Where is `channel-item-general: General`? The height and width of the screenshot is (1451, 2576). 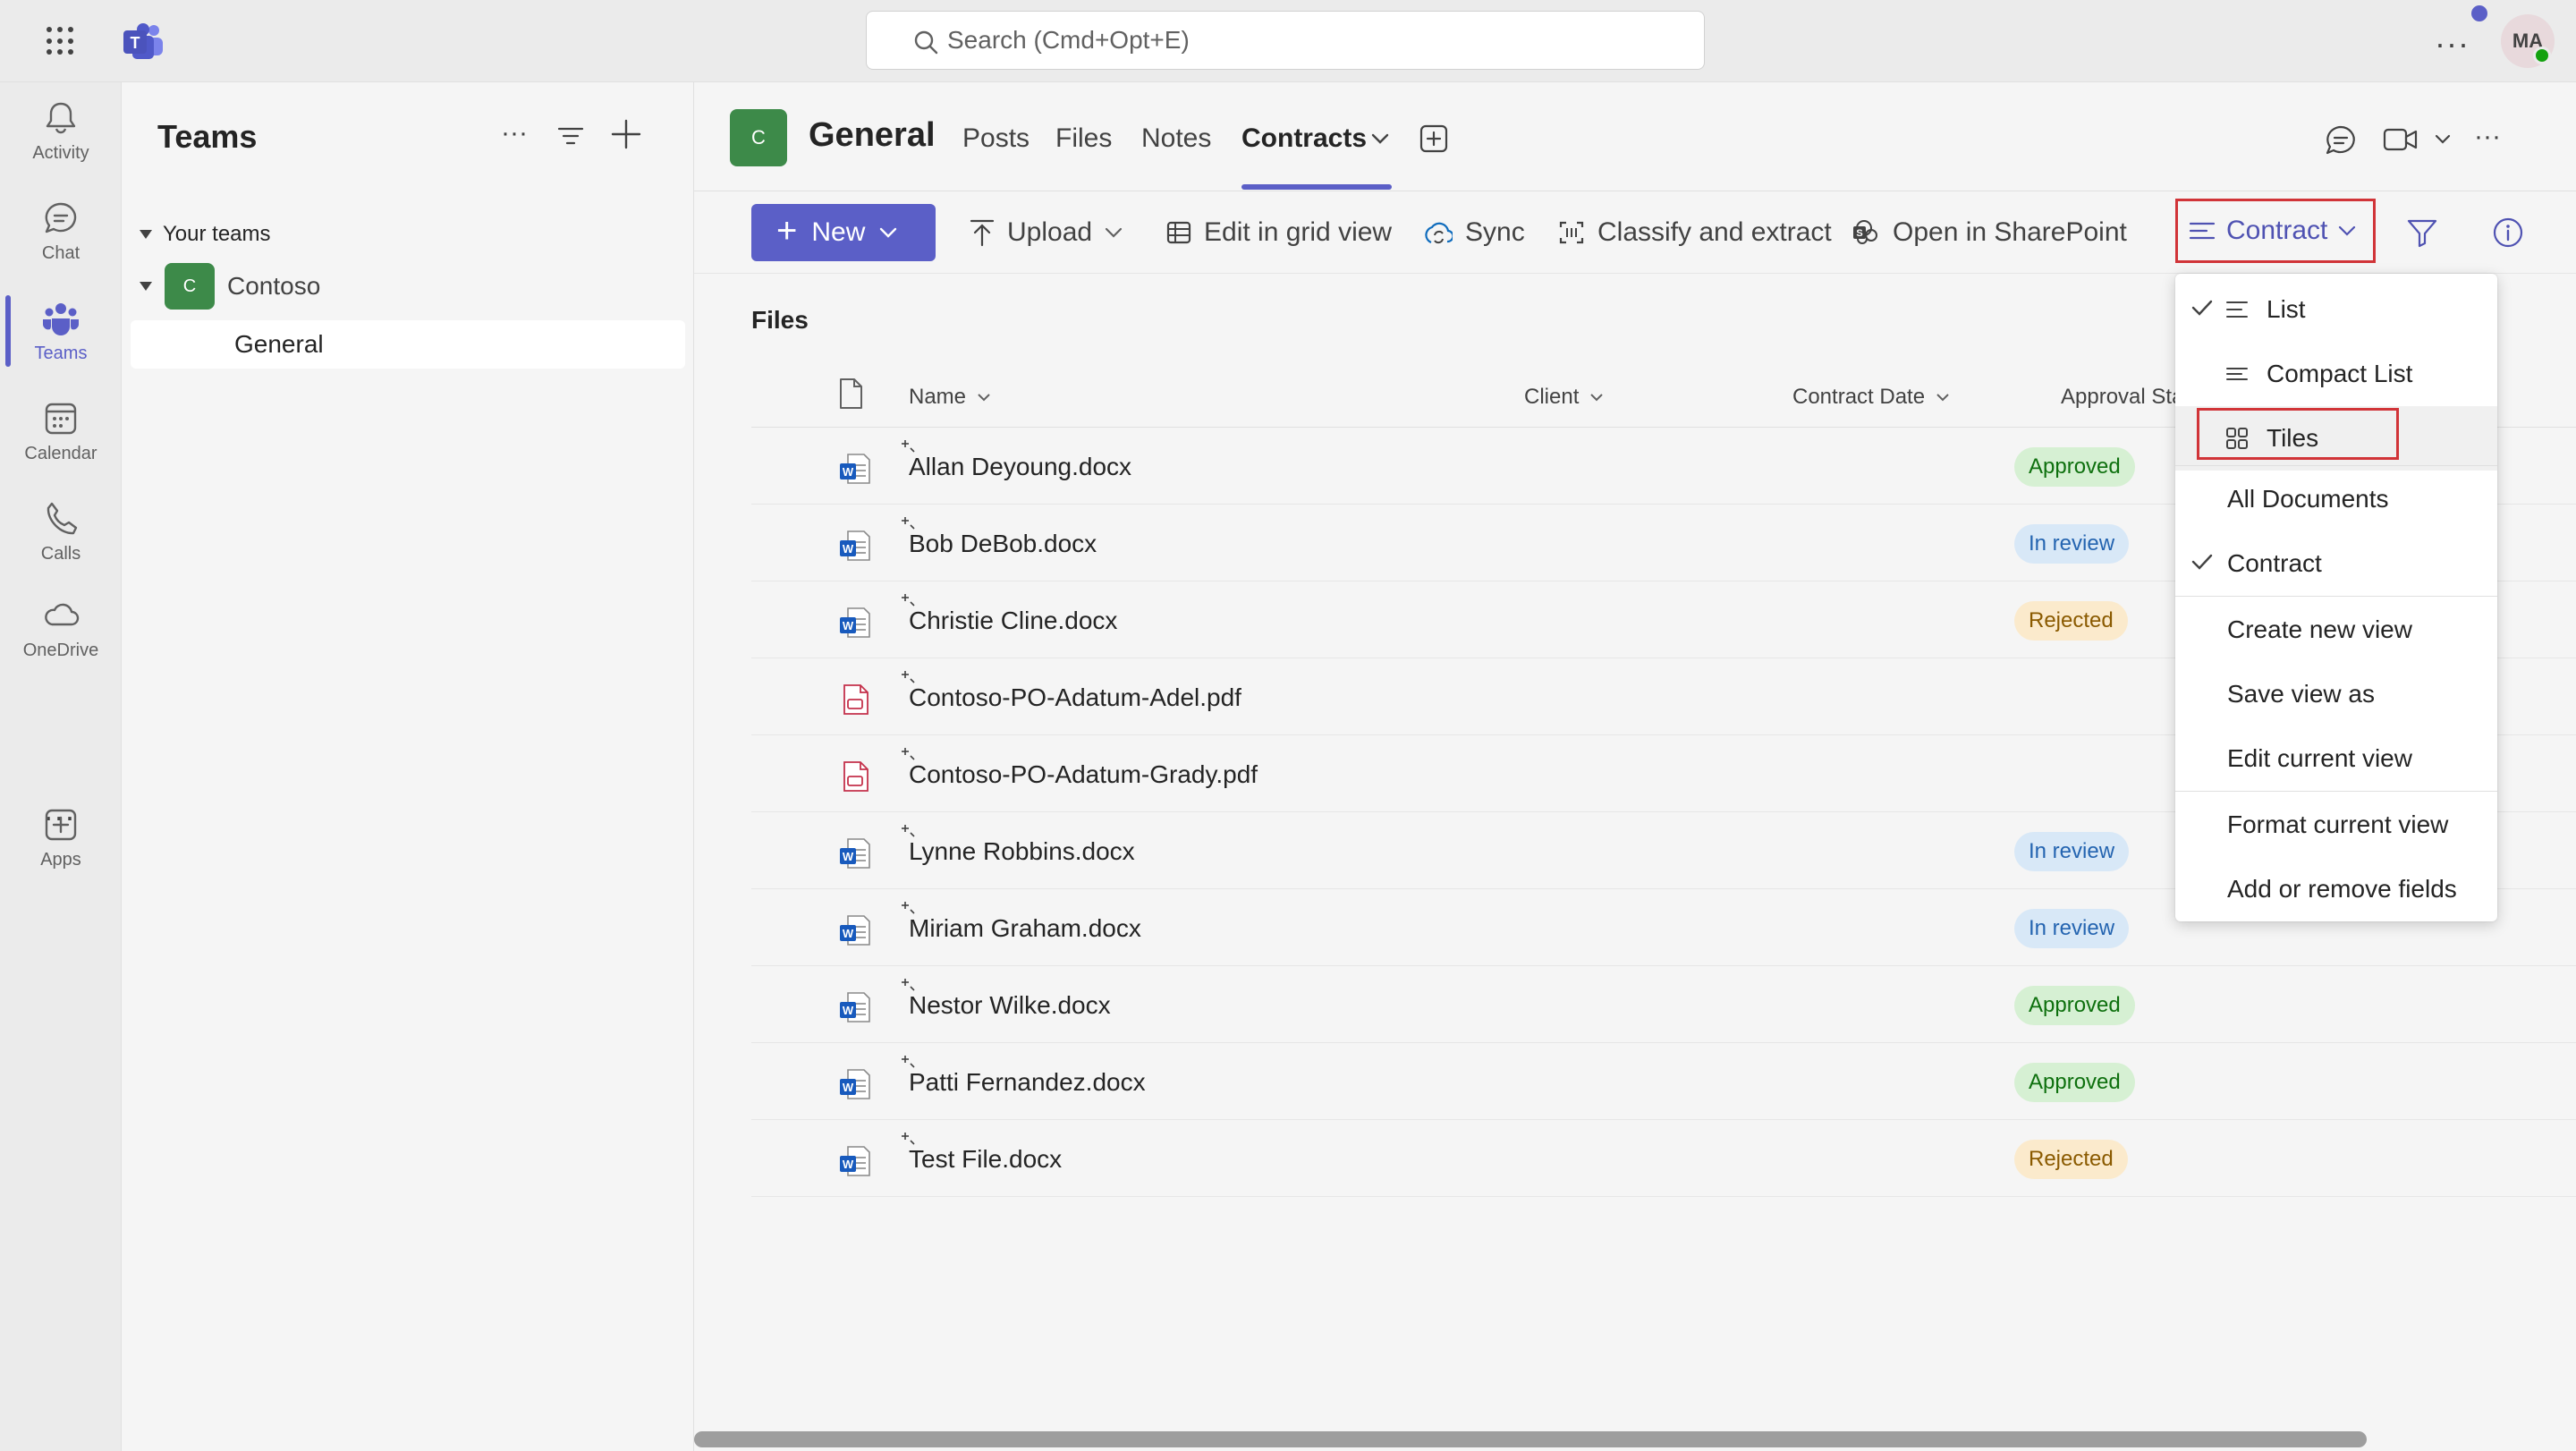
channel-item-general: General is located at coordinates (408, 344).